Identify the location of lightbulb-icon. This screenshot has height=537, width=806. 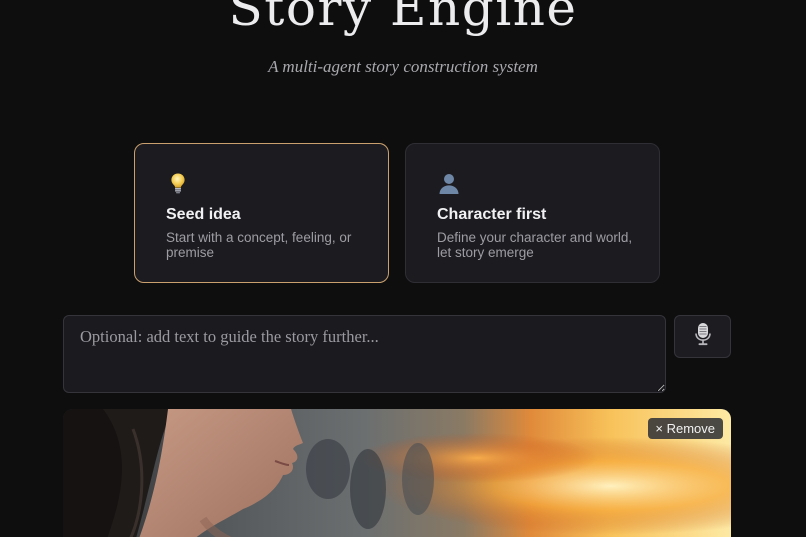
(178, 183).